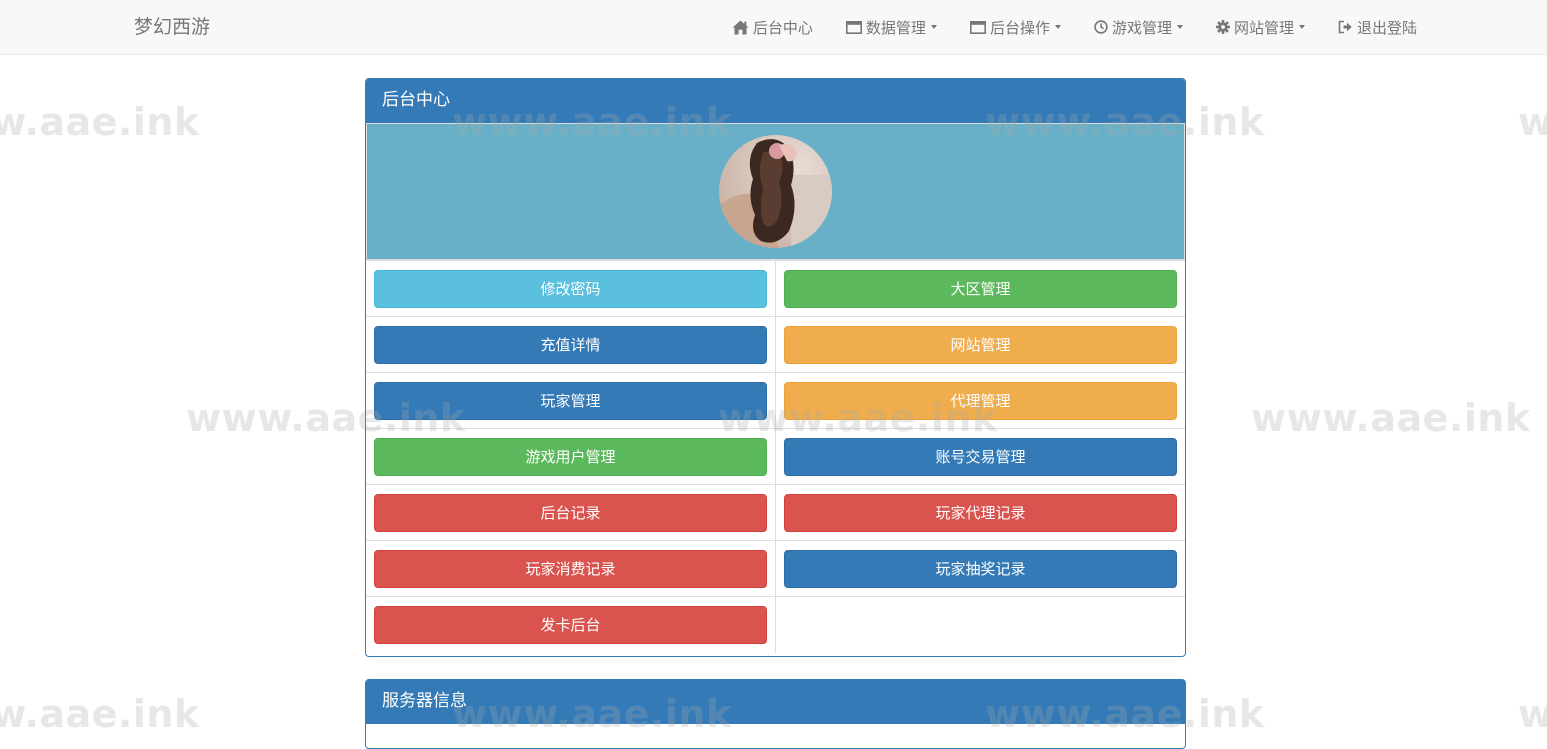 The height and width of the screenshot is (749, 1547). What do you see at coordinates (570, 512) in the screenshot?
I see `backend-log-button: 后台记录` at bounding box center [570, 512].